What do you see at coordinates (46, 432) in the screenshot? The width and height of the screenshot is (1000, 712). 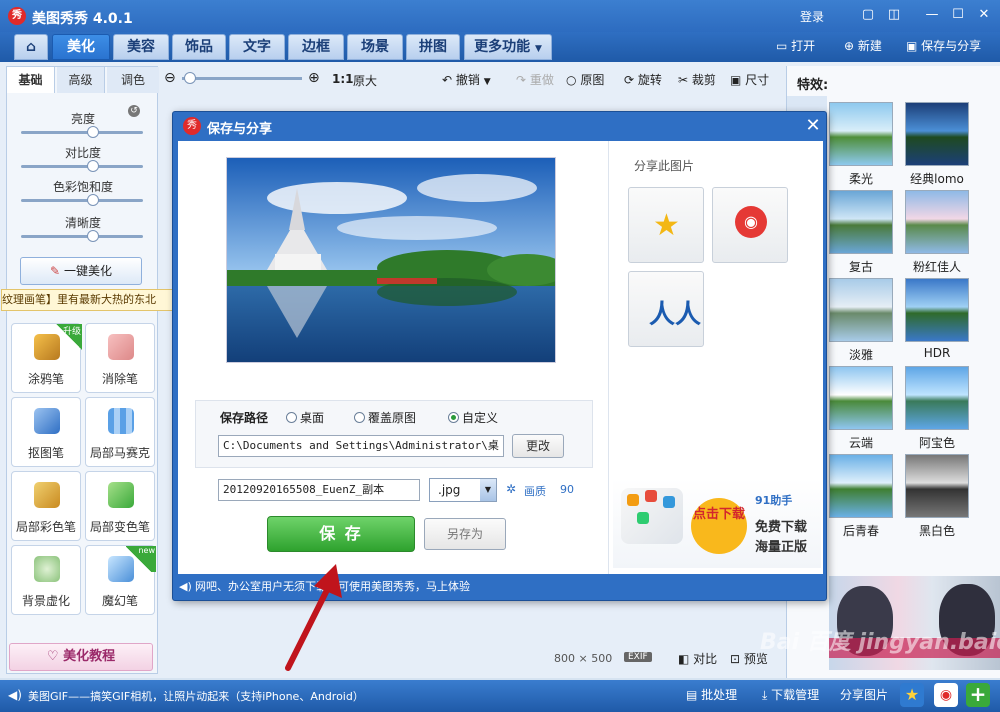 I see `cutout-pen-button: 抠图笔` at bounding box center [46, 432].